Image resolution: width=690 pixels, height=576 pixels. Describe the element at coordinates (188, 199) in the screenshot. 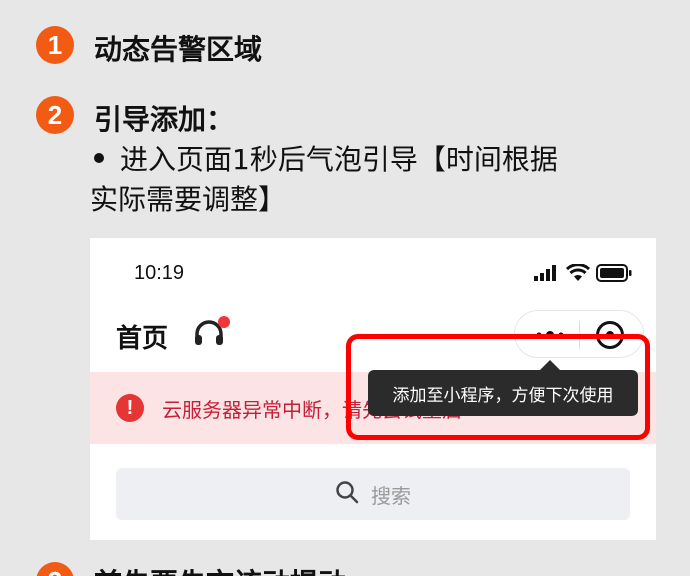

I see `bullet-line-2: 实际需要调整】` at that location.